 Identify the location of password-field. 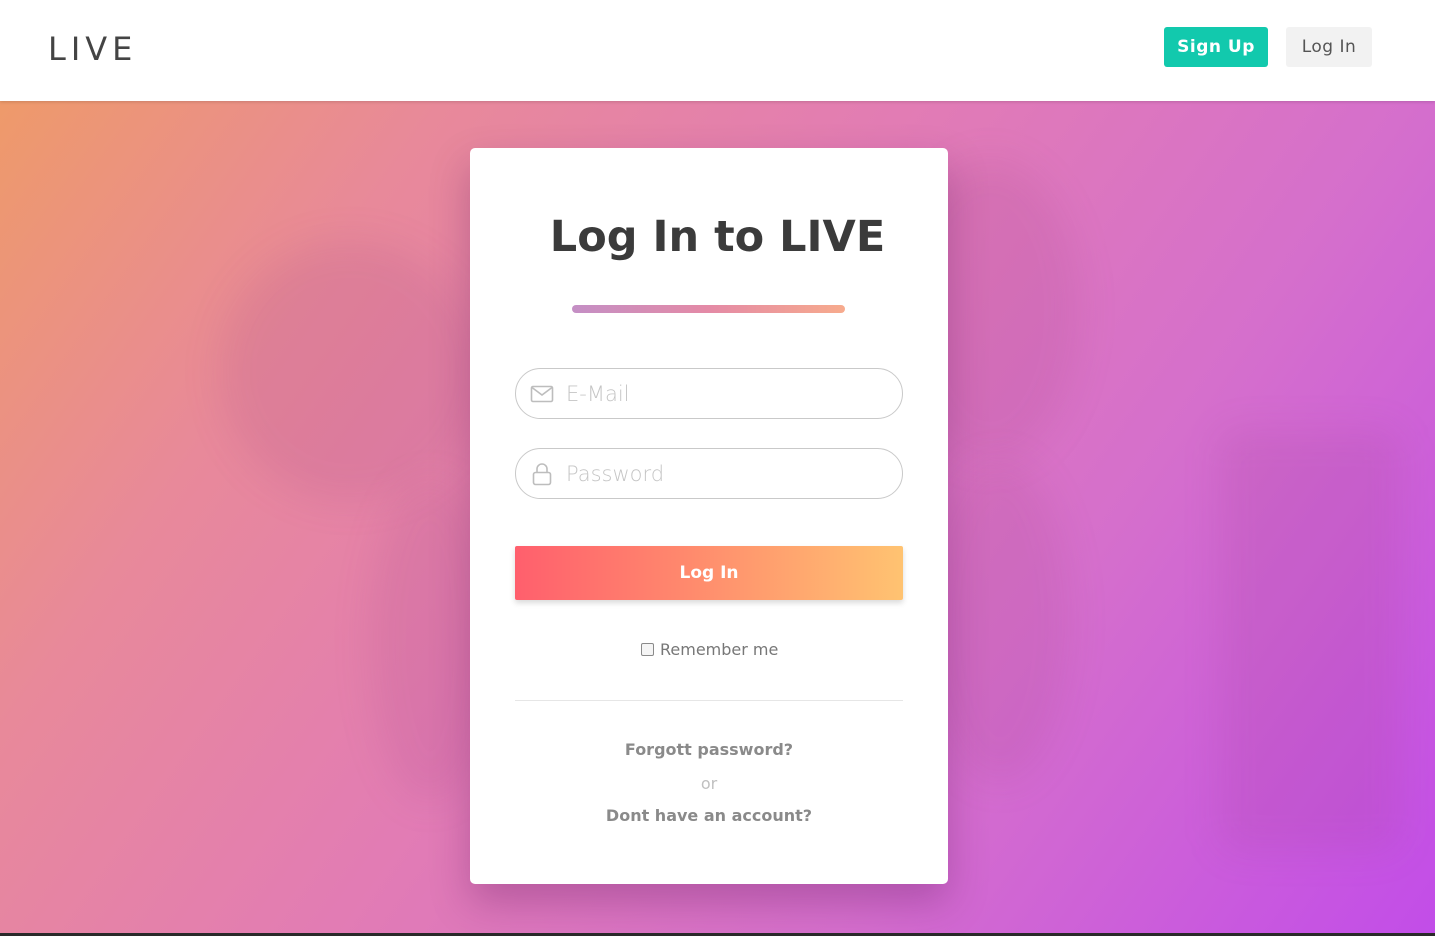
(709, 473).